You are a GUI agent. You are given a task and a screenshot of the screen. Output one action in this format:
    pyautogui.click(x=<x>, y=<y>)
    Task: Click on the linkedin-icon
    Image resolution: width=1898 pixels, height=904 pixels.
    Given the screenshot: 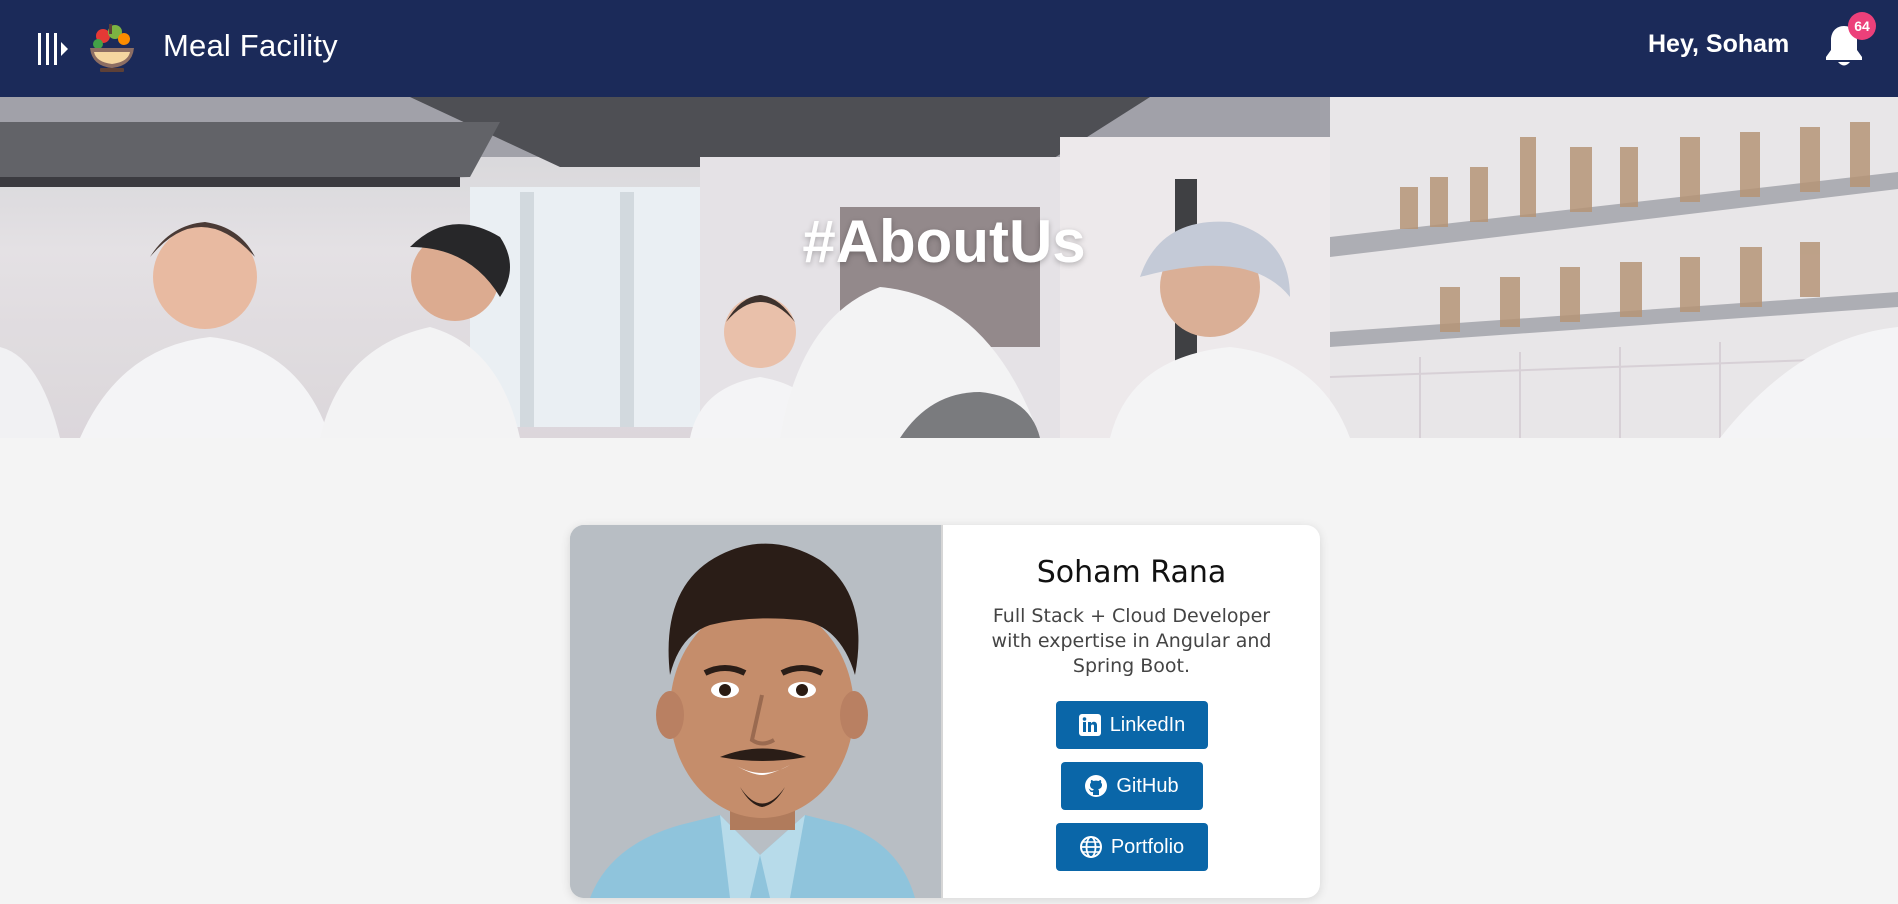 What is the action you would take?
    pyautogui.click(x=1089, y=725)
    